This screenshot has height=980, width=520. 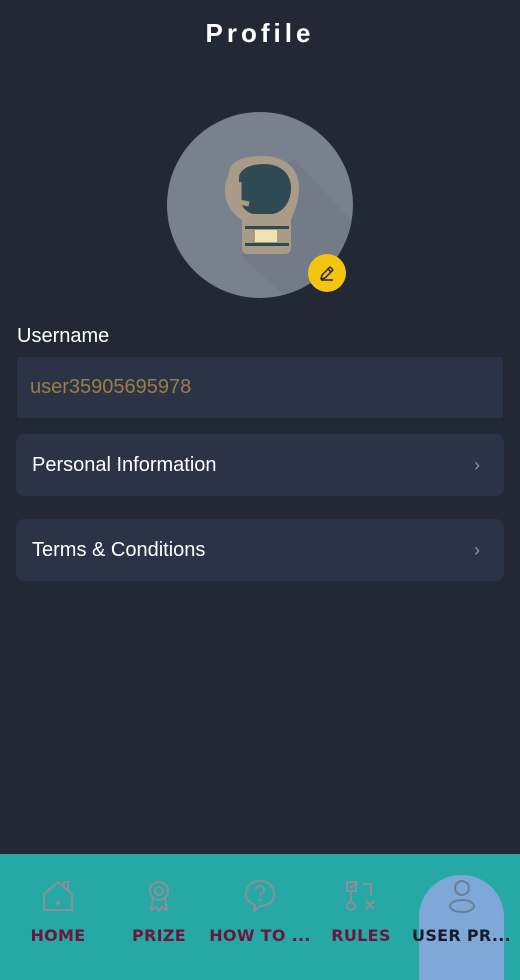 What do you see at coordinates (260, 205) in the screenshot?
I see `avatar-container` at bounding box center [260, 205].